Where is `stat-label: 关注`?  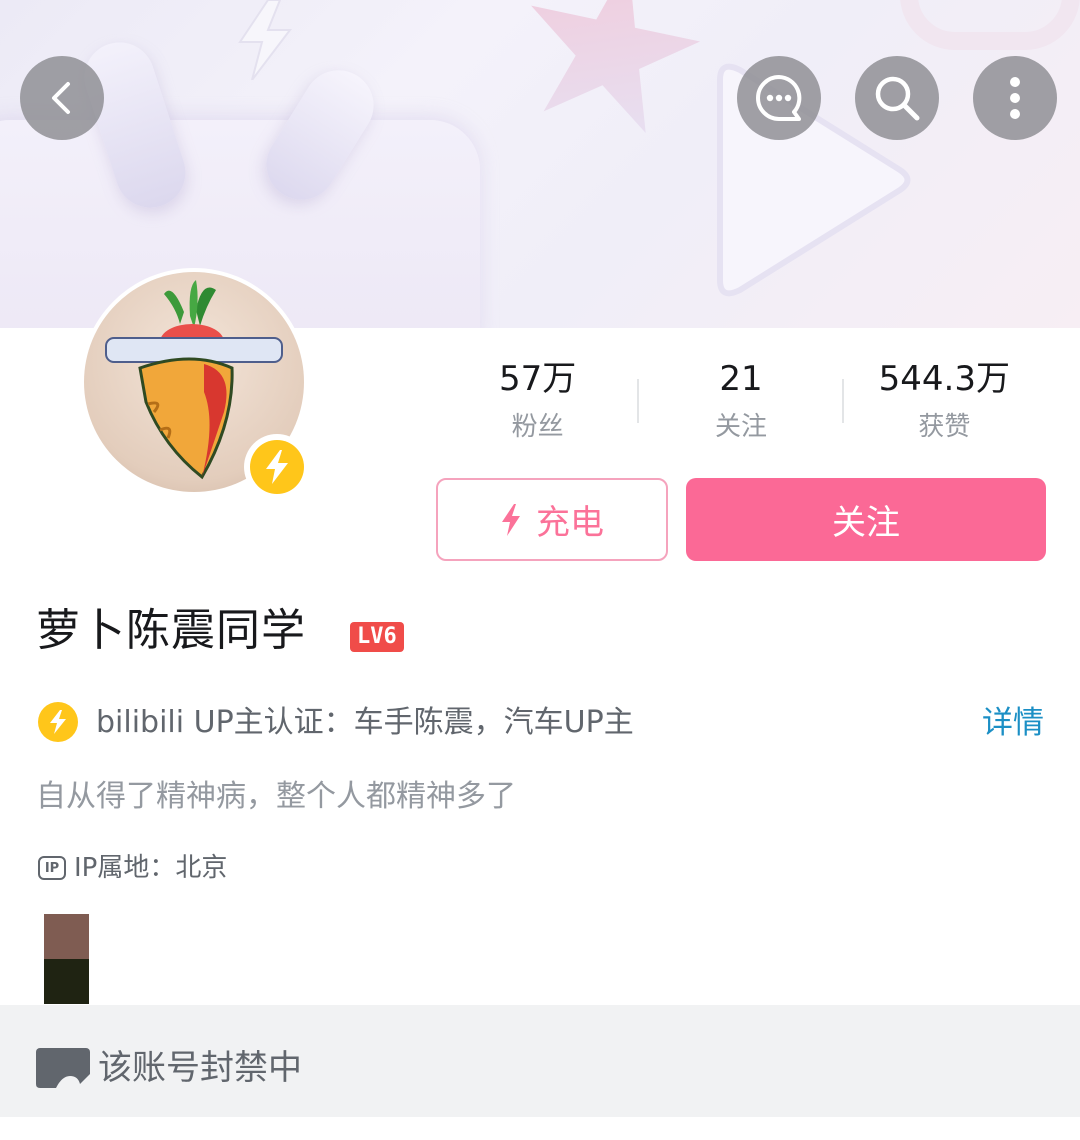
stat-label: 关注 is located at coordinates (740, 427).